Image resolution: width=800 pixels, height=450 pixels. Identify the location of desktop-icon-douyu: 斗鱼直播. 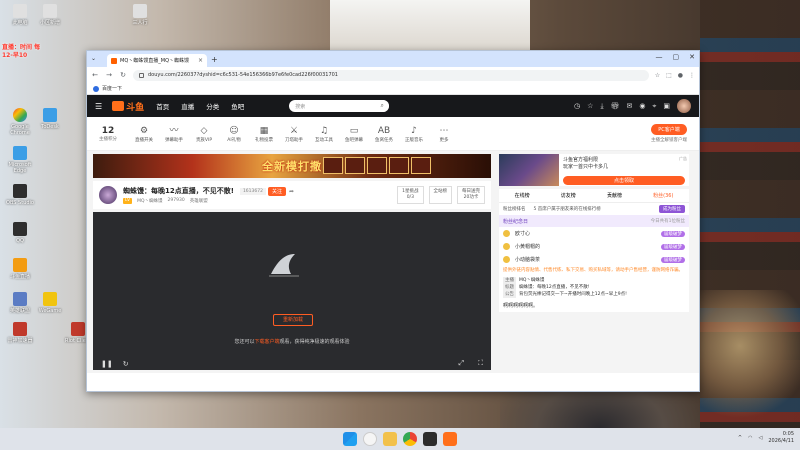
(20, 269).